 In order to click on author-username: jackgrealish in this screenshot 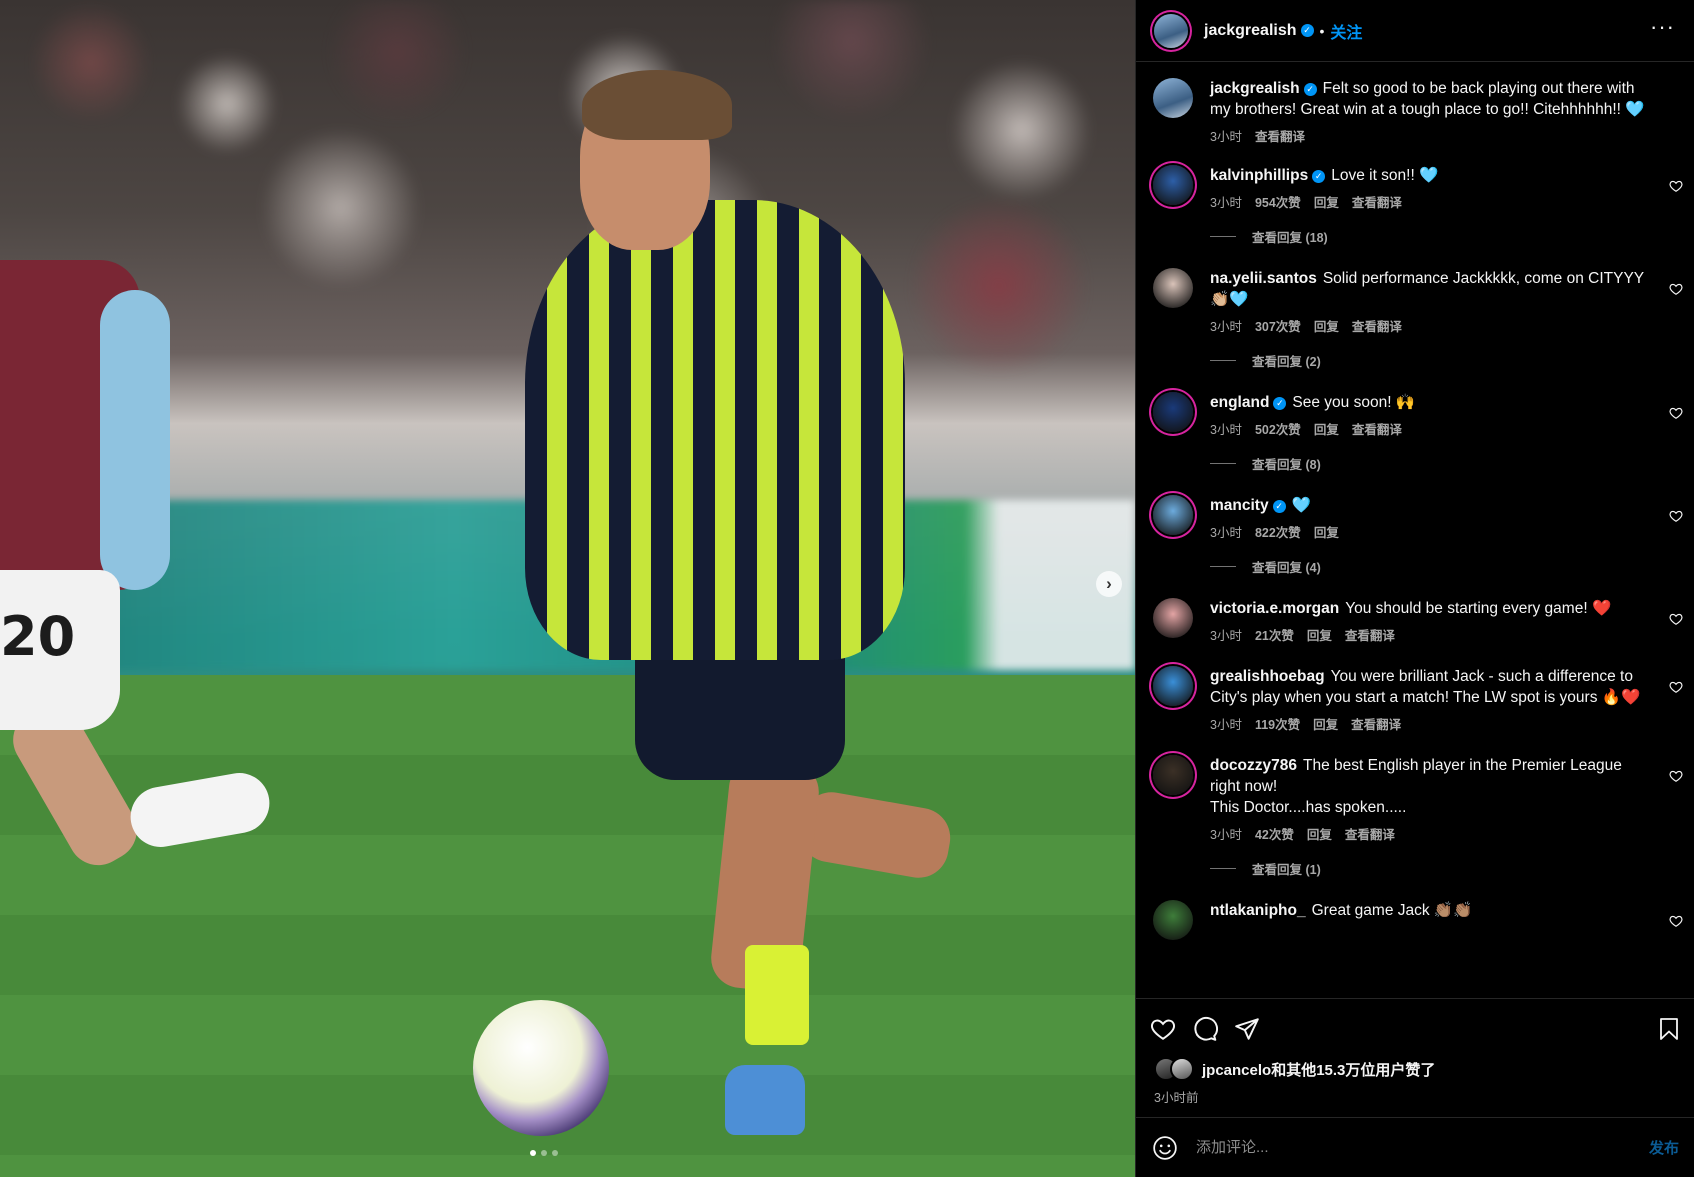, I will do `click(1250, 31)`.